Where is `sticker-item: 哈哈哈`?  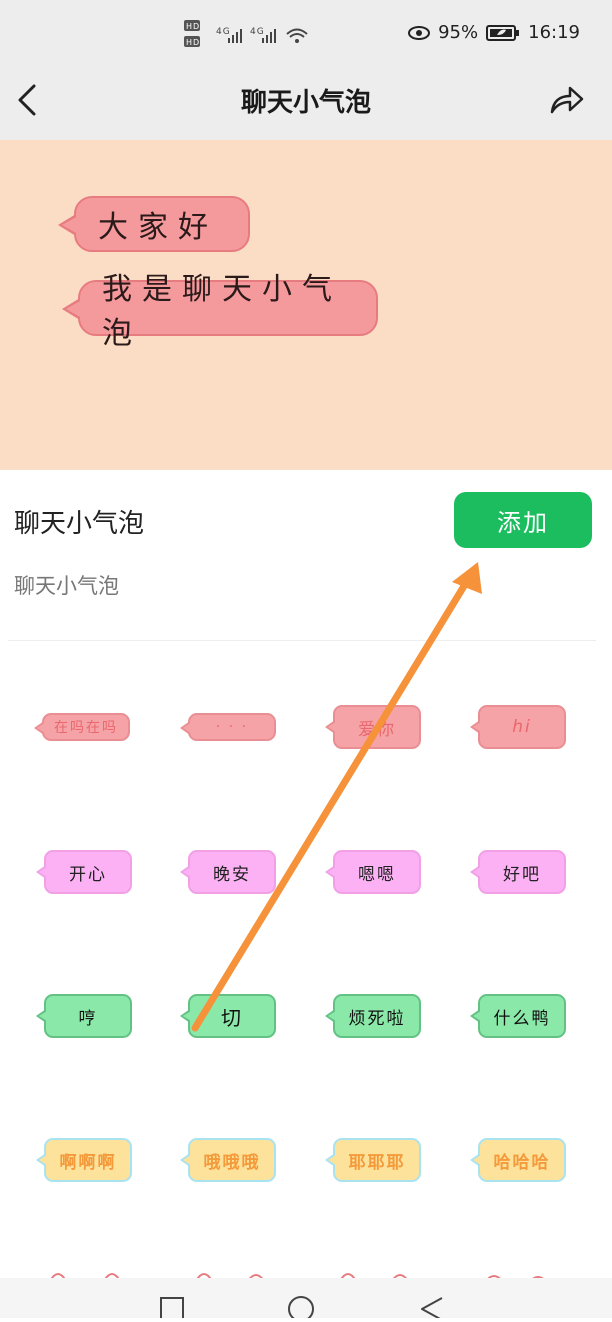 sticker-item: 哈哈哈 is located at coordinates (518, 1160).